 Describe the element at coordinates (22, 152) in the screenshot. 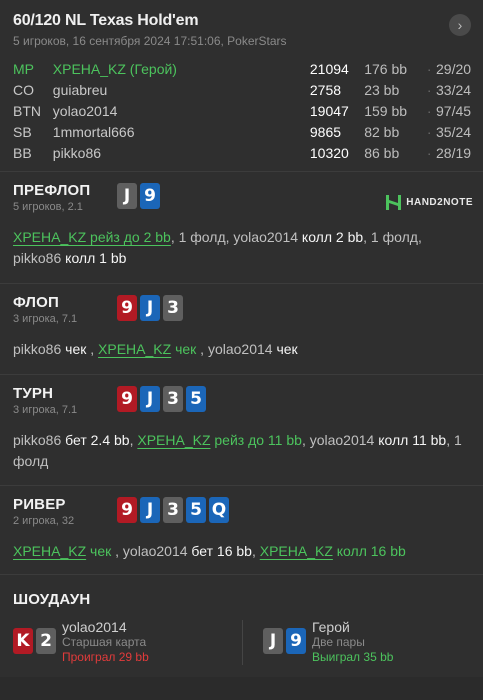

I see `player-position: BB` at that location.